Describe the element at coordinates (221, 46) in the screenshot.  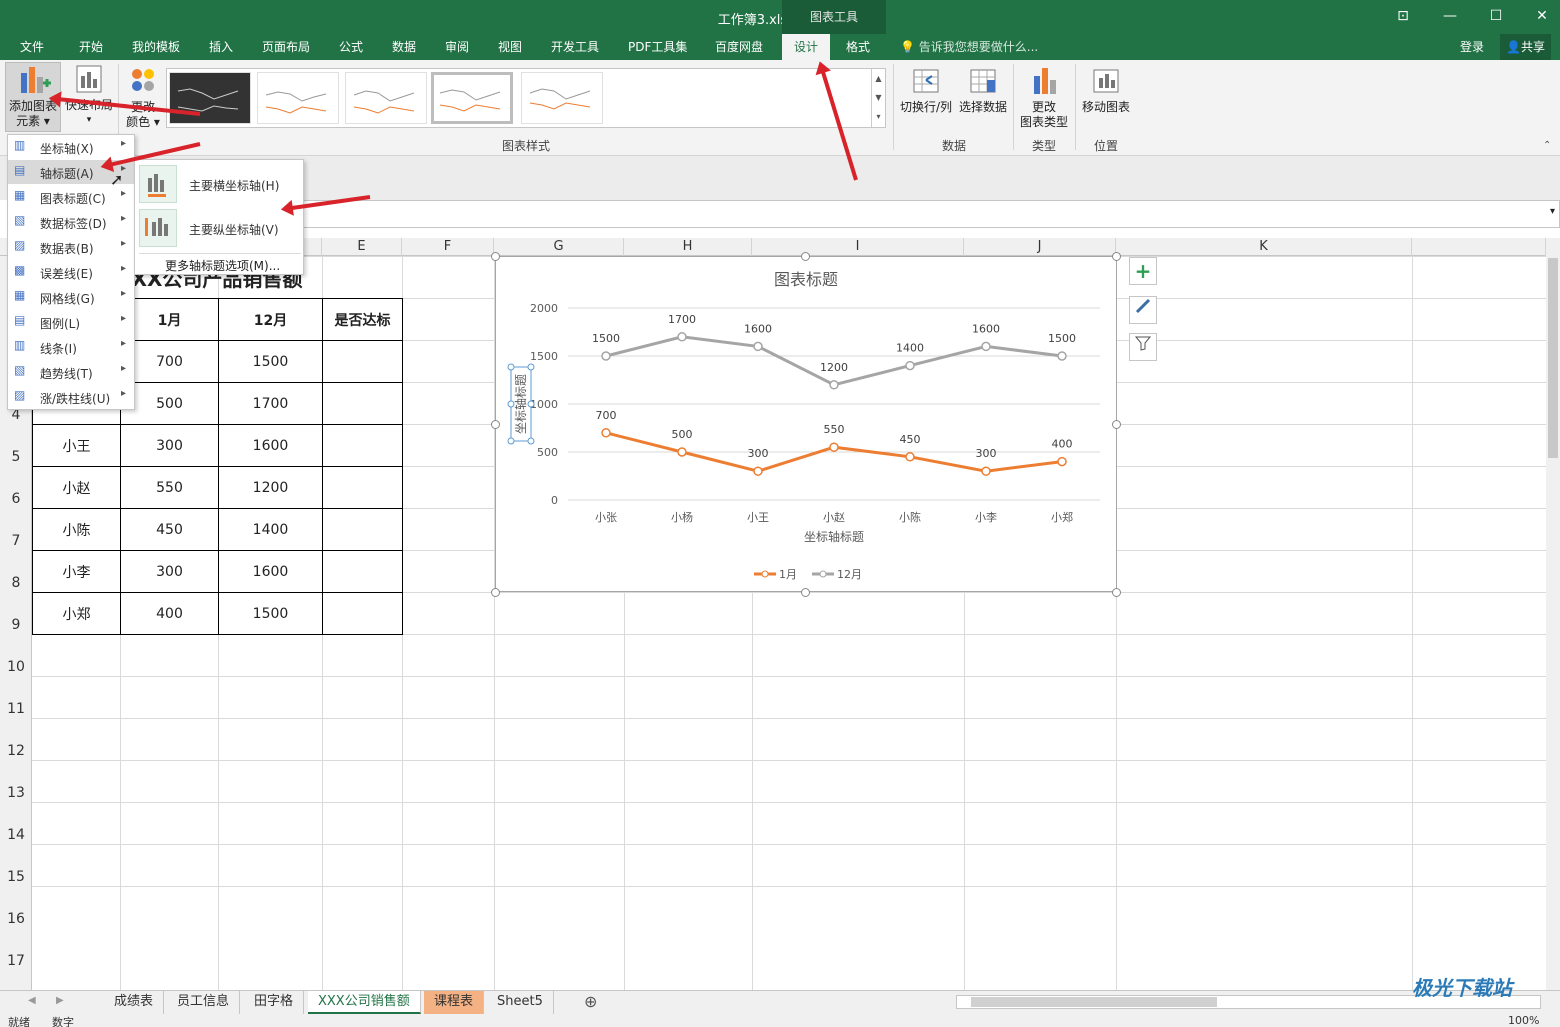
I see `tab-3: 插入` at that location.